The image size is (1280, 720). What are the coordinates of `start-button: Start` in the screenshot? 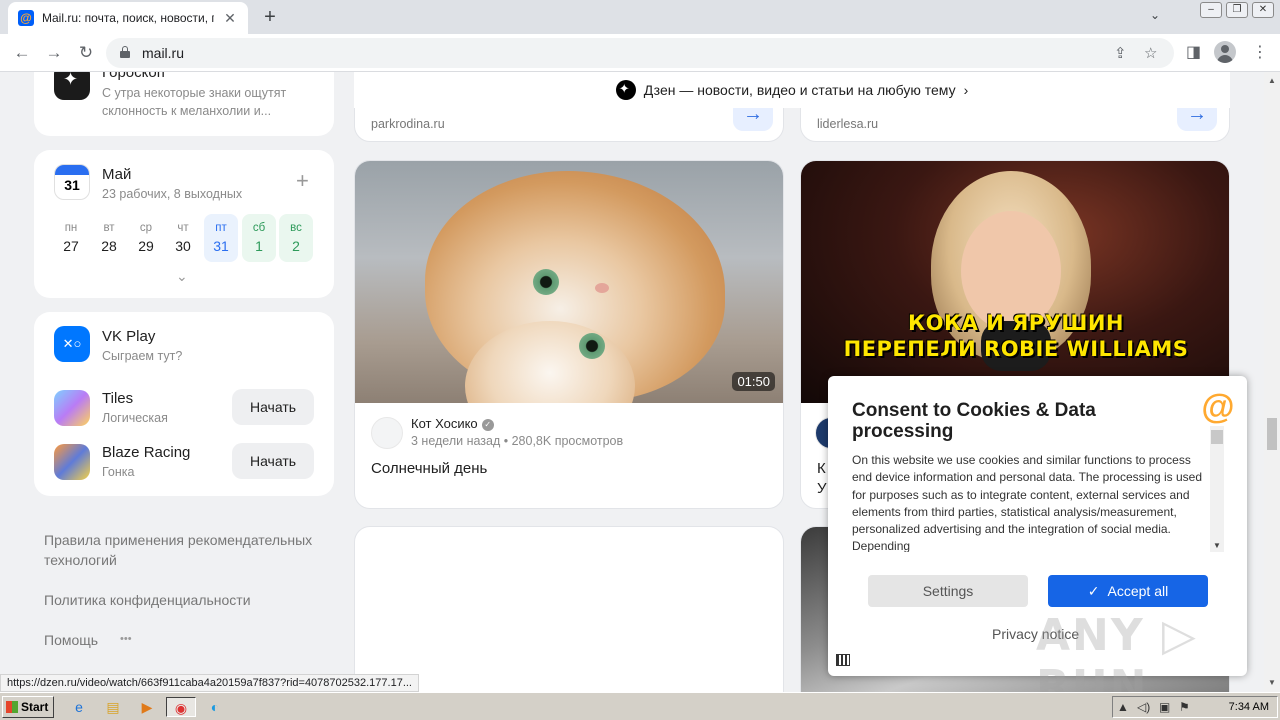 It's located at (28, 707).